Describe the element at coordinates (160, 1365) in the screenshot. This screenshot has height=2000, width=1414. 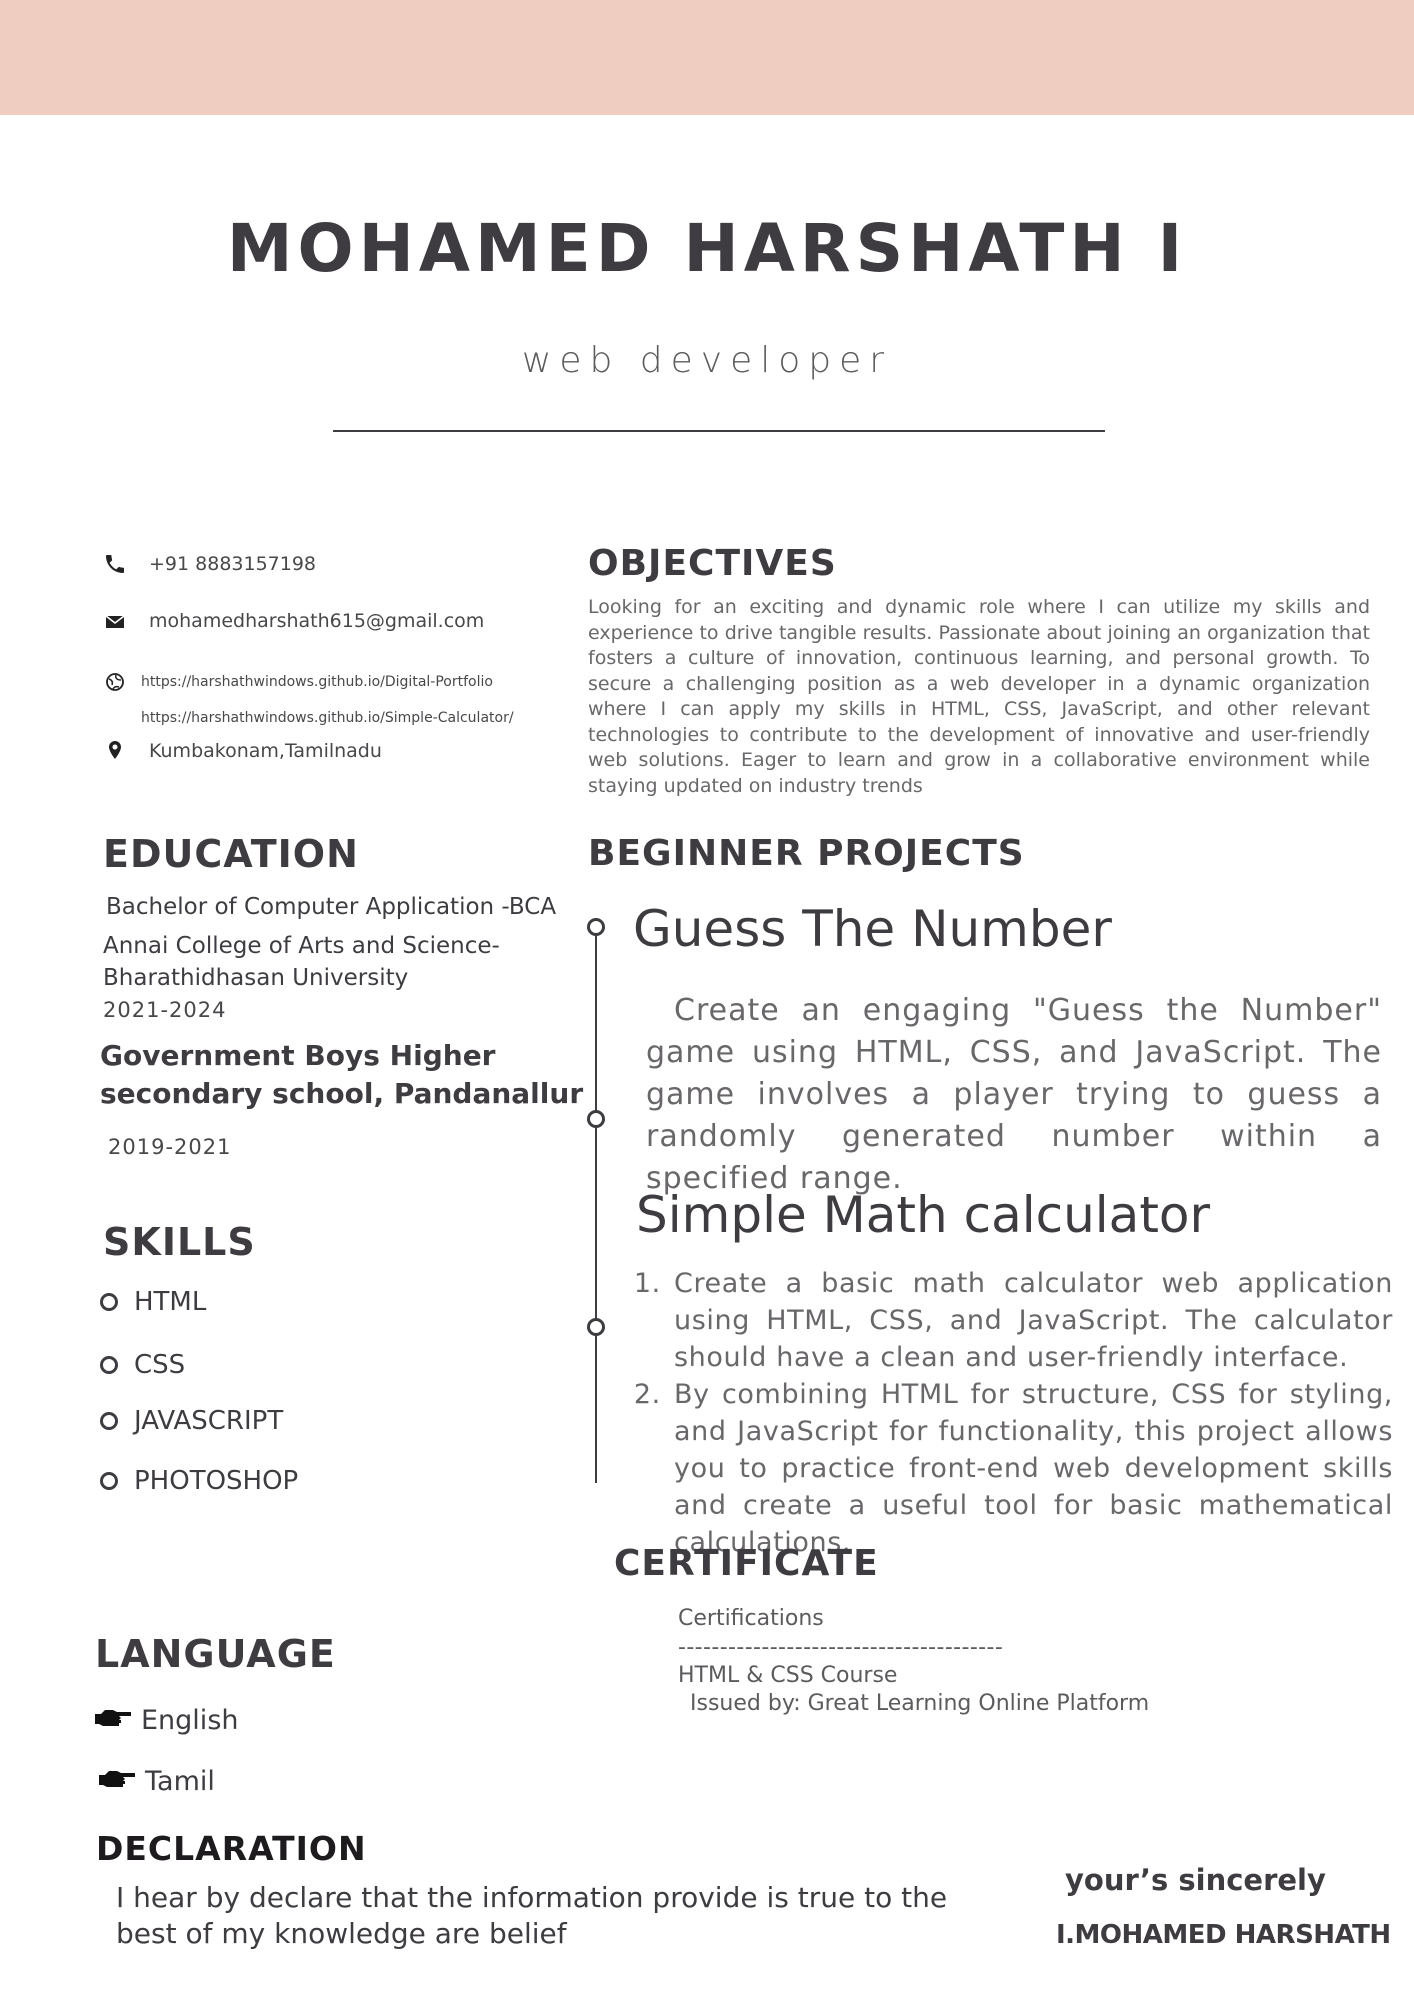
I see `skill-label: CSS` at that location.